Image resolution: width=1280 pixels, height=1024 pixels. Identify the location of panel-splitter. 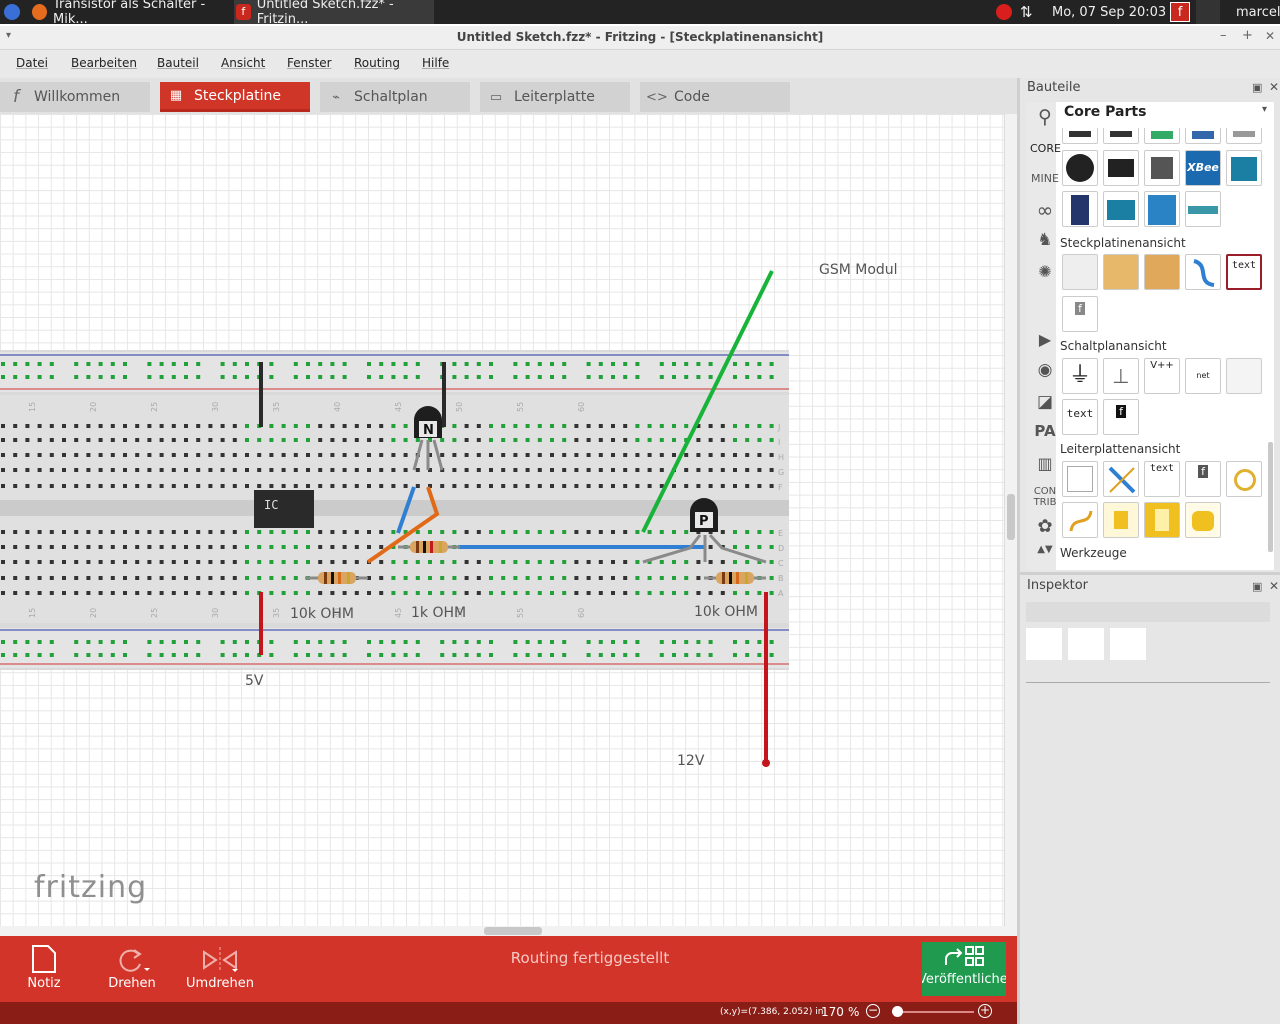
(1150, 573).